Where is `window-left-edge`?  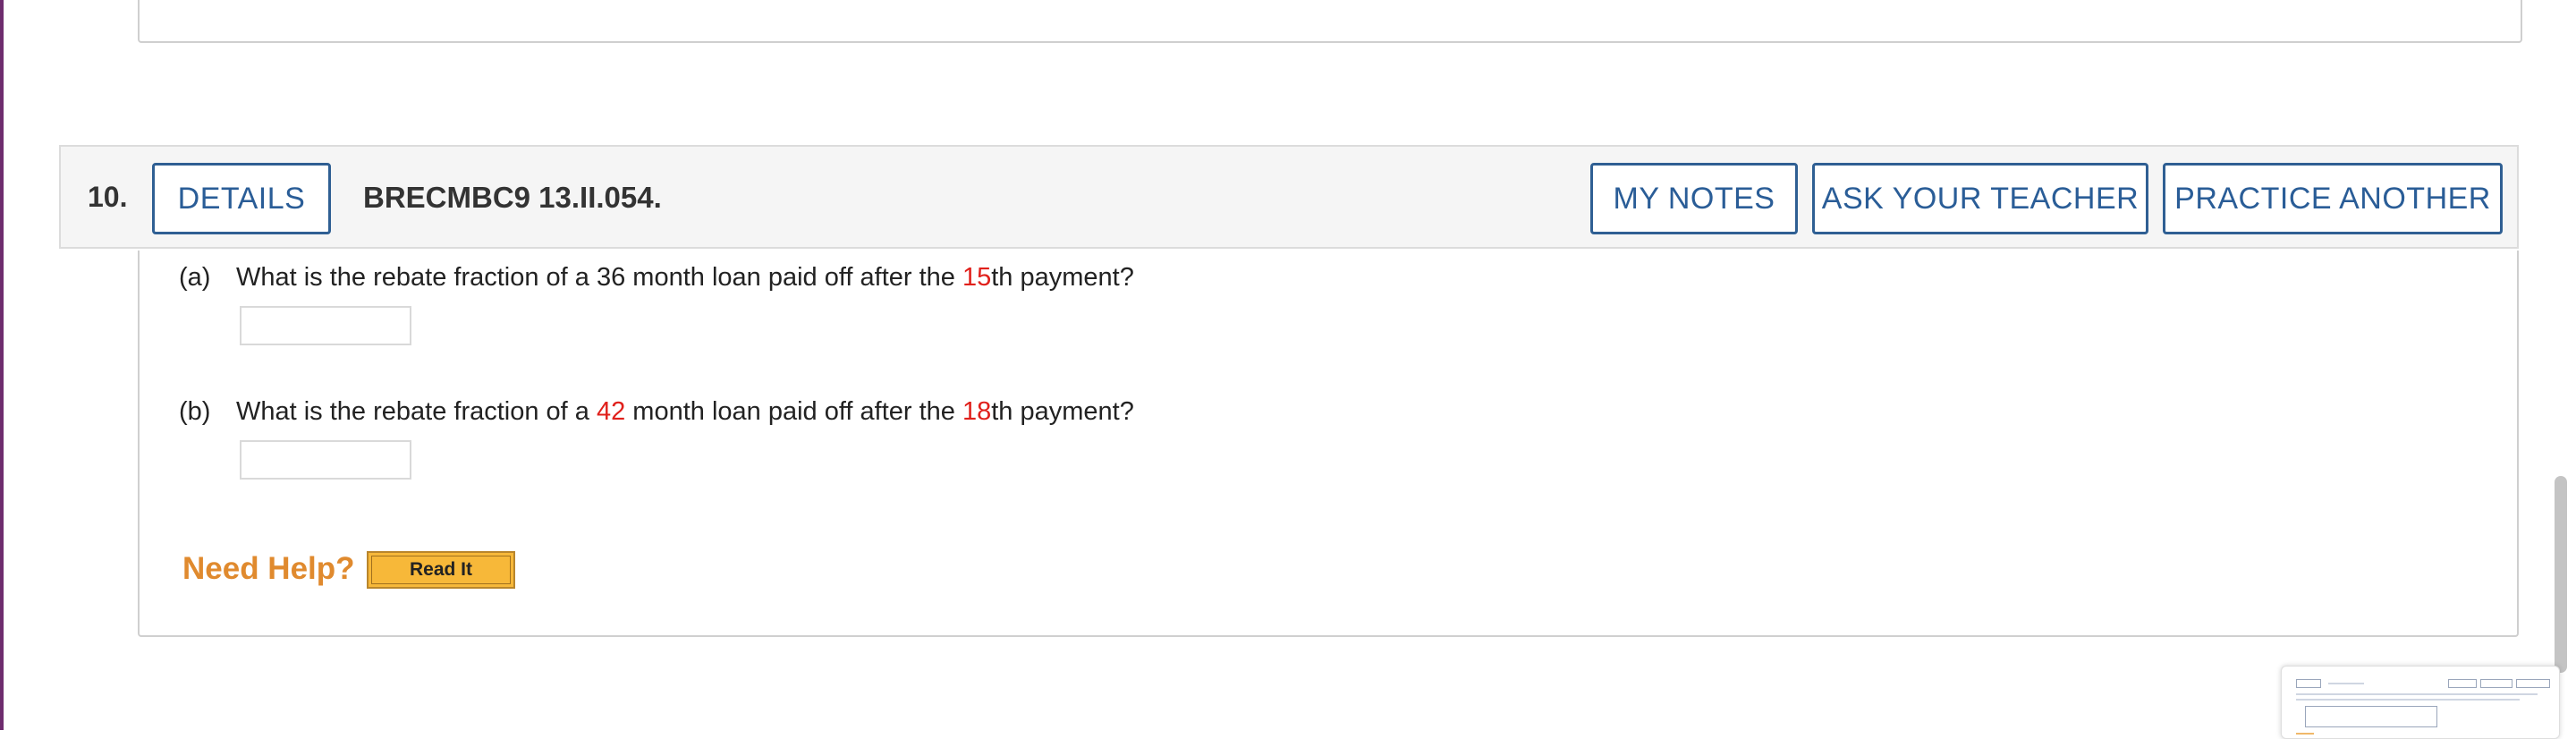
window-left-edge is located at coordinates (2, 365).